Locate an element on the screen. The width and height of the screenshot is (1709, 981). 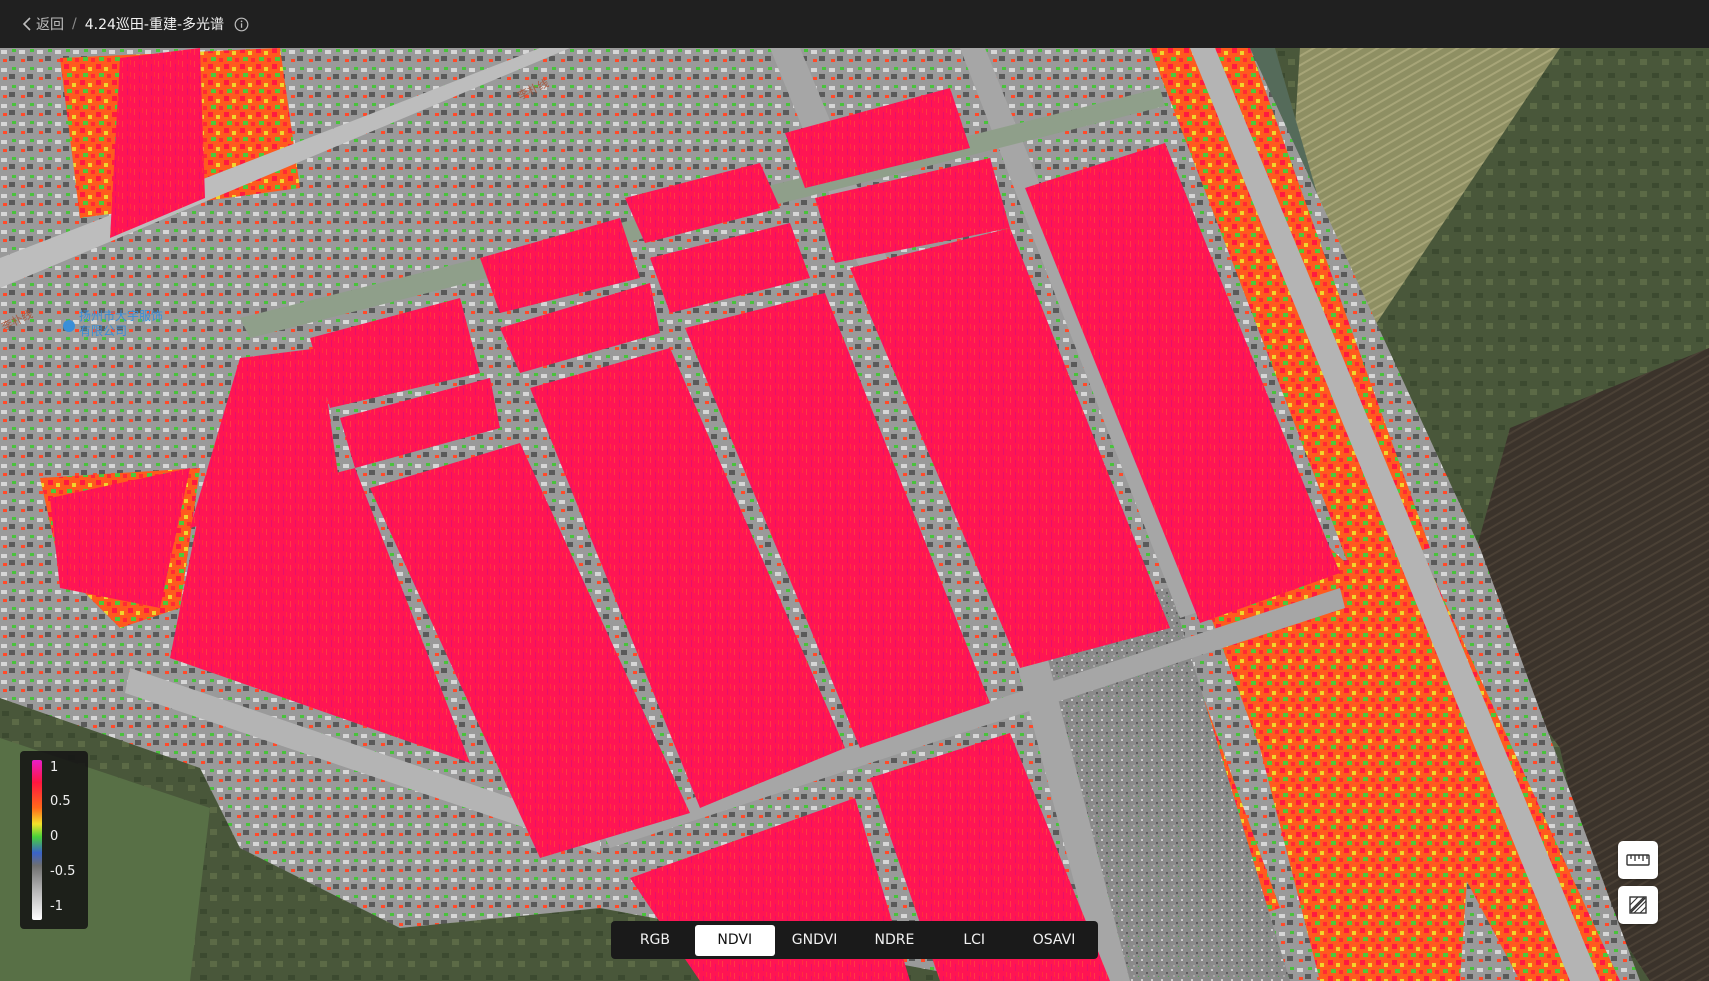
back-label: 返回 is located at coordinates (50, 25).